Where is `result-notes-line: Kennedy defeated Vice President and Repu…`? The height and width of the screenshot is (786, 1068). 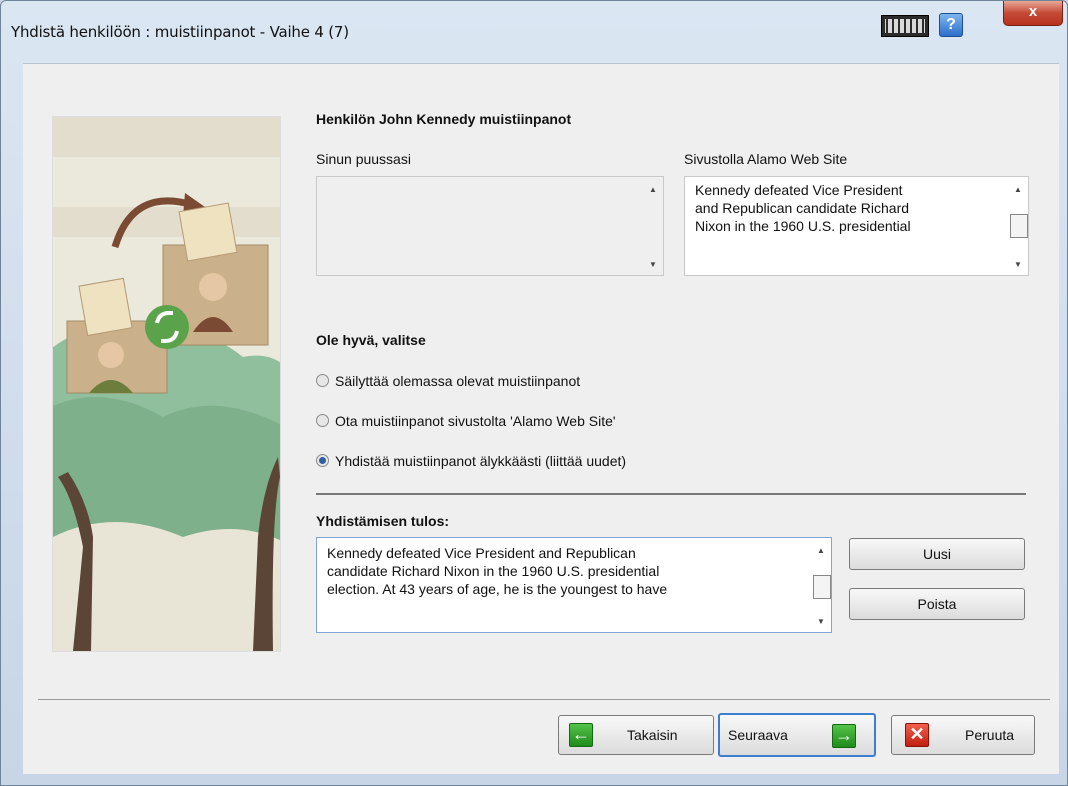 result-notes-line: Kennedy defeated Vice President and Repu… is located at coordinates (481, 553).